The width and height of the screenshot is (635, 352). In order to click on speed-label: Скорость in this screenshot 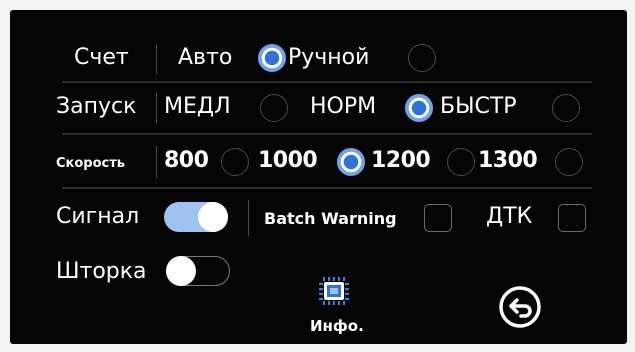, I will do `click(90, 163)`.